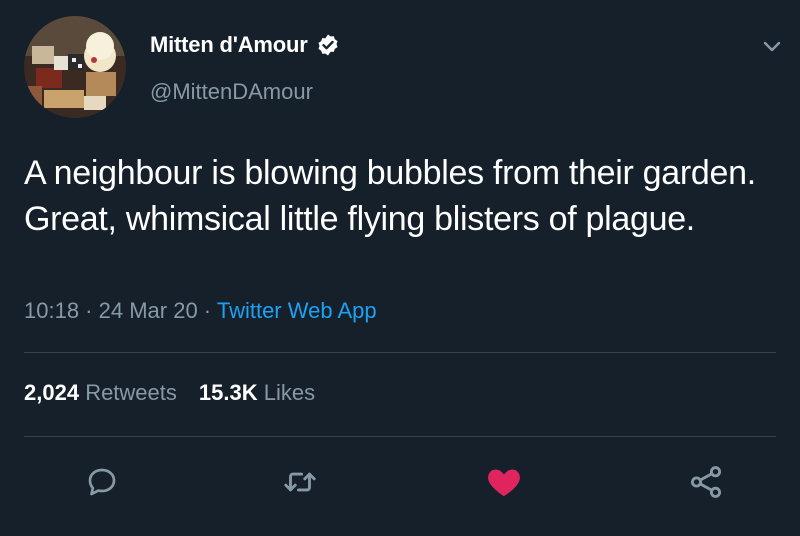 This screenshot has width=800, height=536. Describe the element at coordinates (148, 310) in the screenshot. I see `tweet-date: 24 Mar 20` at that location.